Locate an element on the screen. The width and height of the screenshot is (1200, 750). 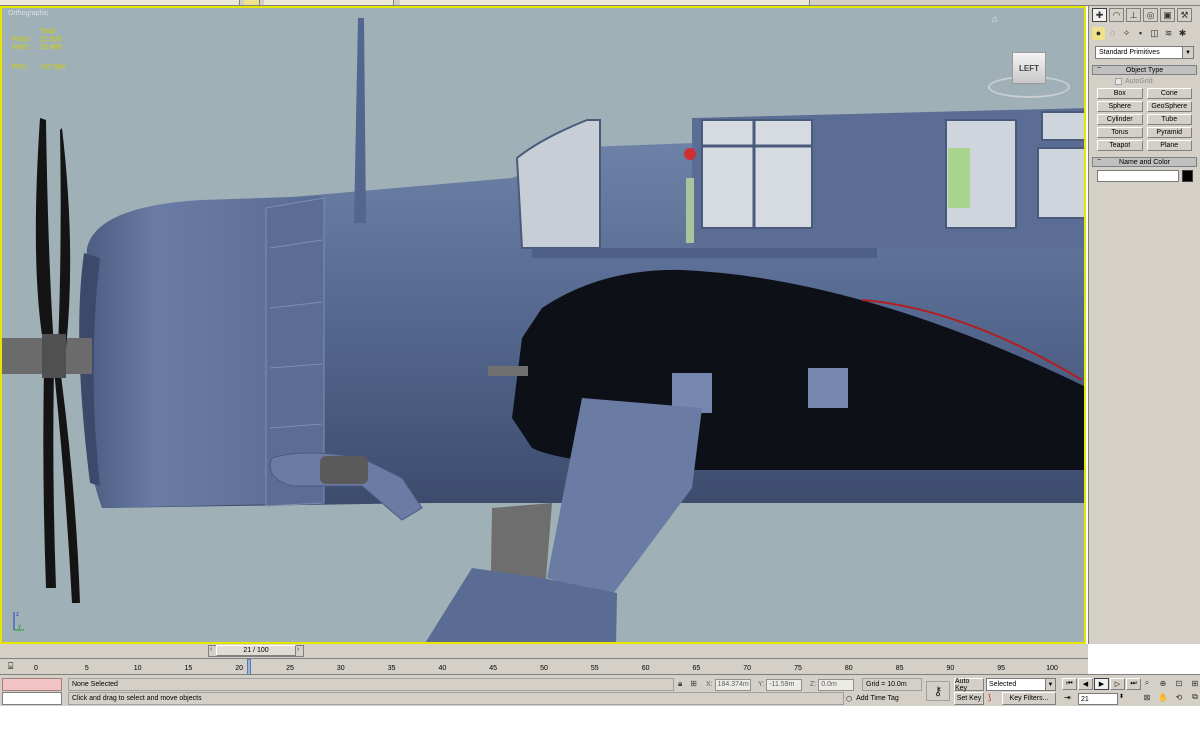
axis-tripod-icon: z y is located at coordinates (18, 621).